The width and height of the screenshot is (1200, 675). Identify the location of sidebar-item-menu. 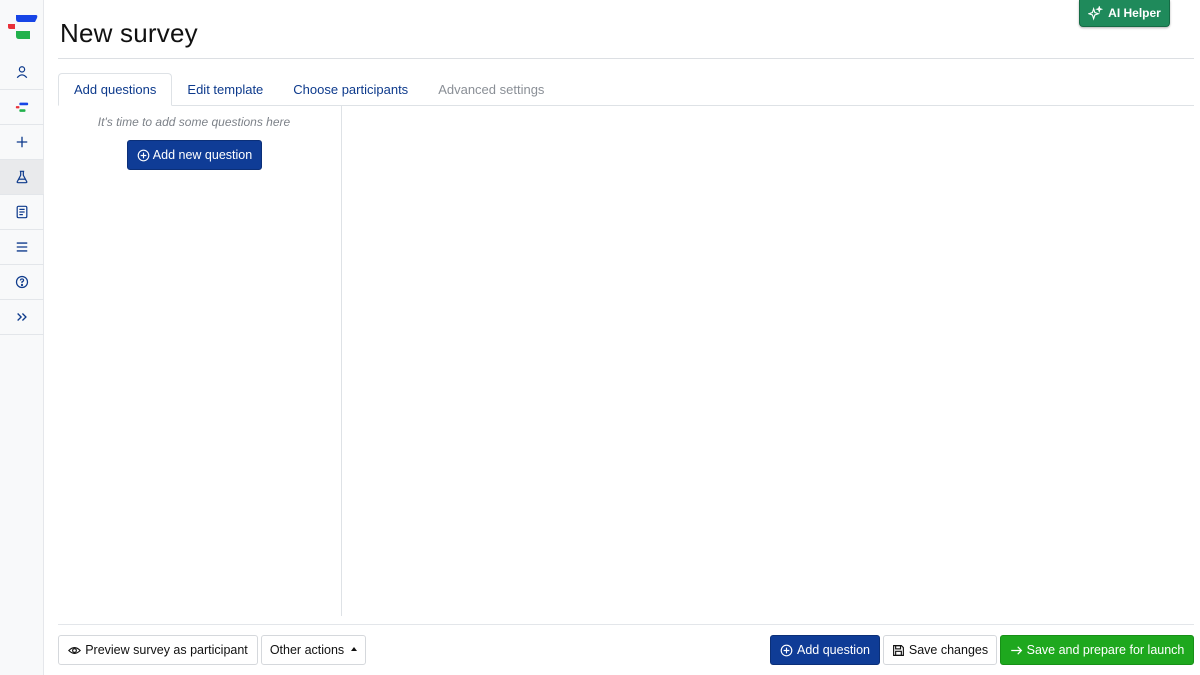
(22, 247).